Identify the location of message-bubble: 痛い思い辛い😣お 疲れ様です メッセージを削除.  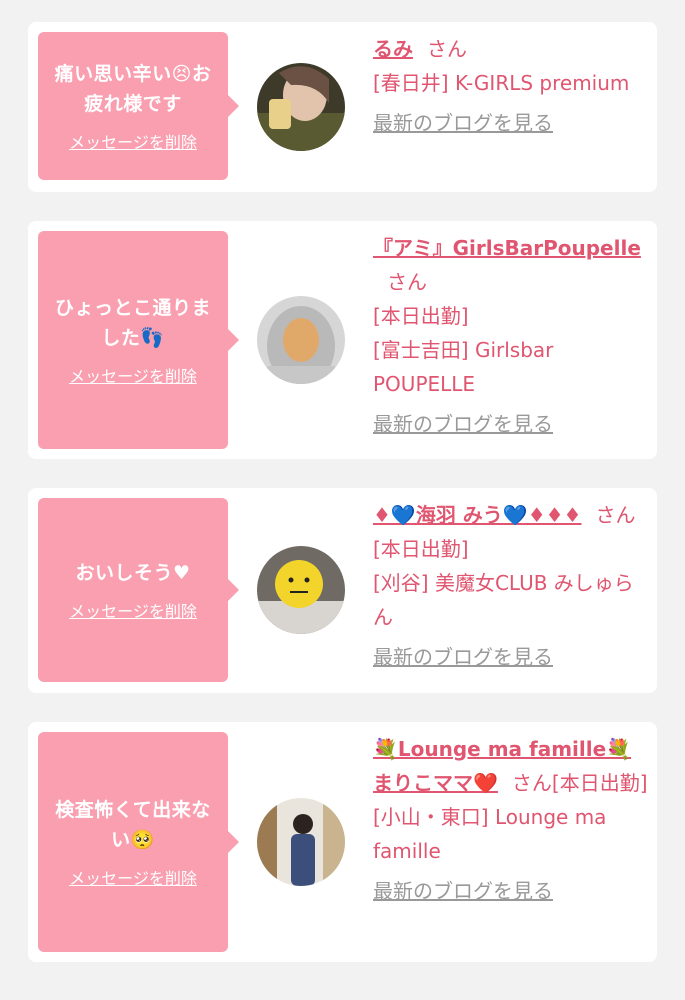
(138, 106).